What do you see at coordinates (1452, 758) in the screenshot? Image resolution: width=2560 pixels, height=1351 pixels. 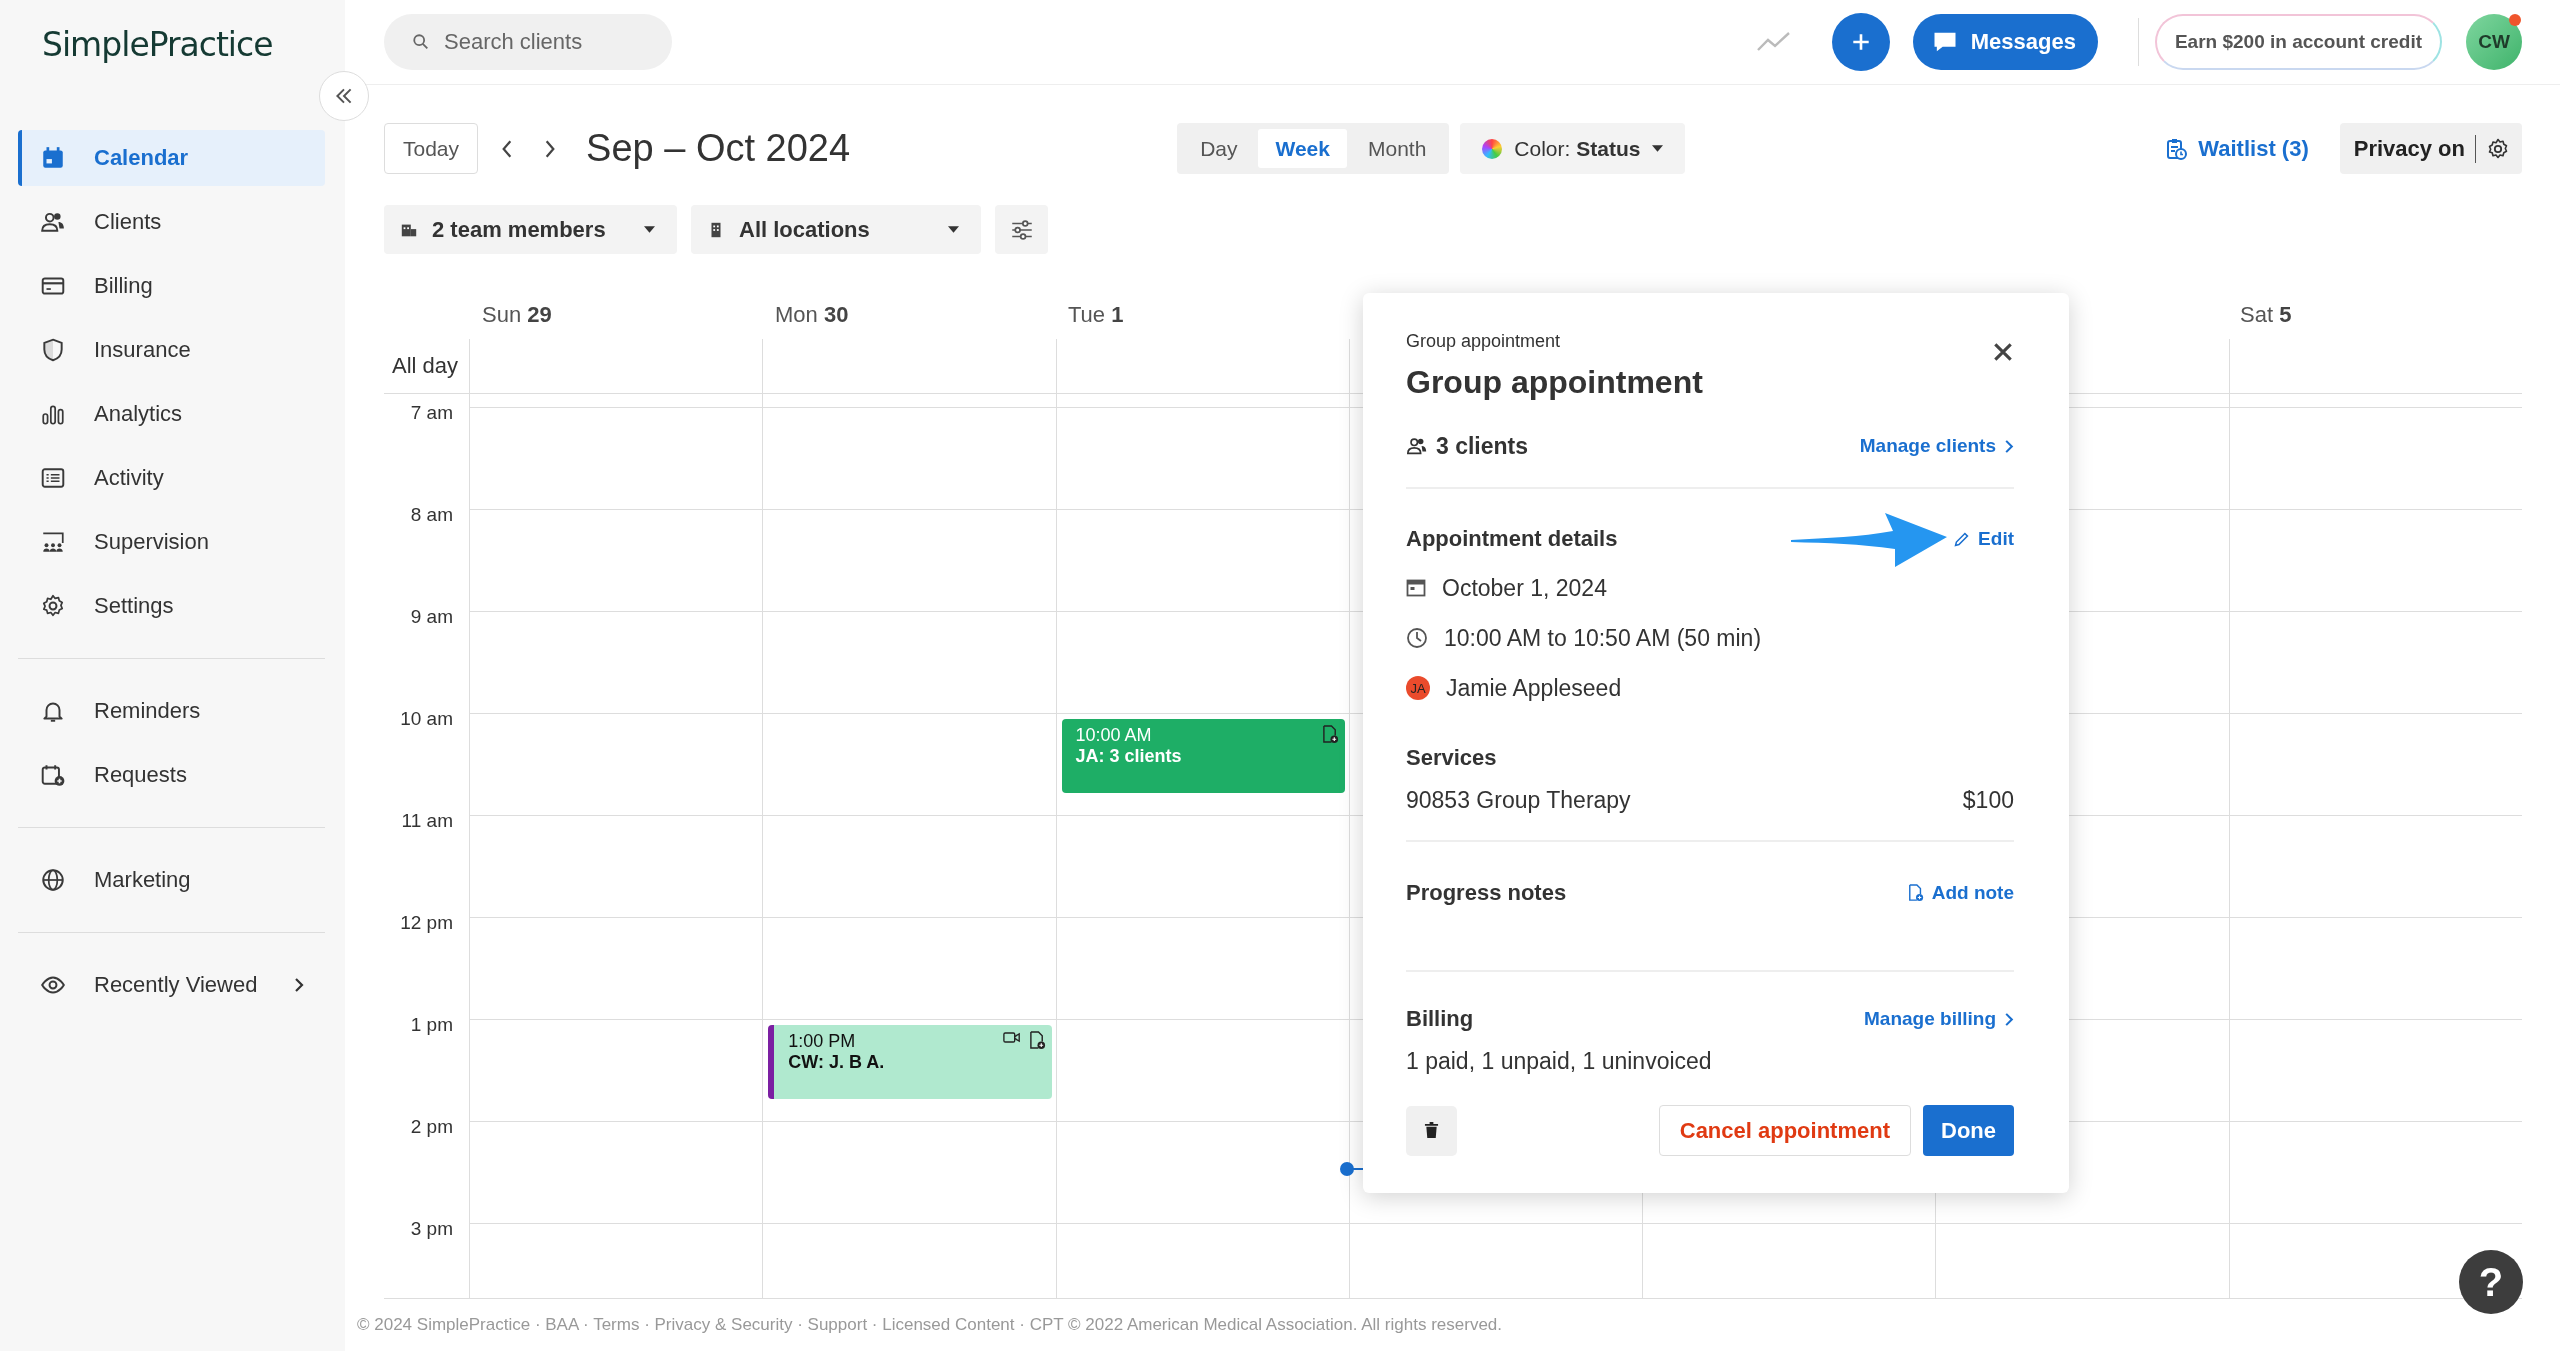 I see `section-heading: Services` at bounding box center [1452, 758].